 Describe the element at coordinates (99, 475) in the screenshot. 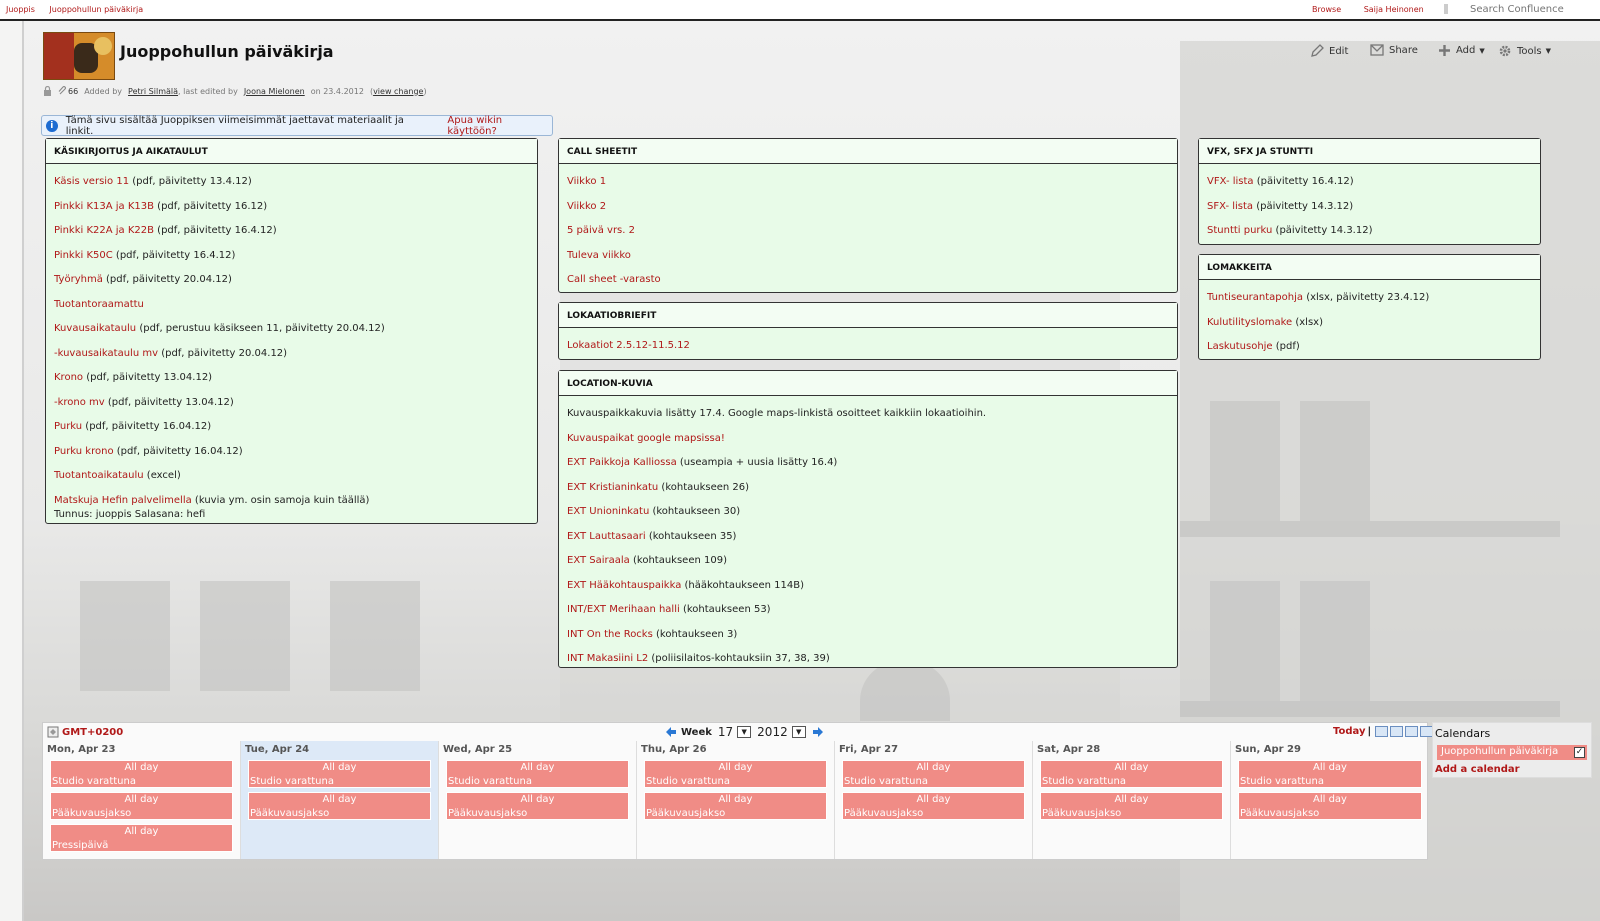

I see `document-link: Tuotantoaikataulu` at that location.